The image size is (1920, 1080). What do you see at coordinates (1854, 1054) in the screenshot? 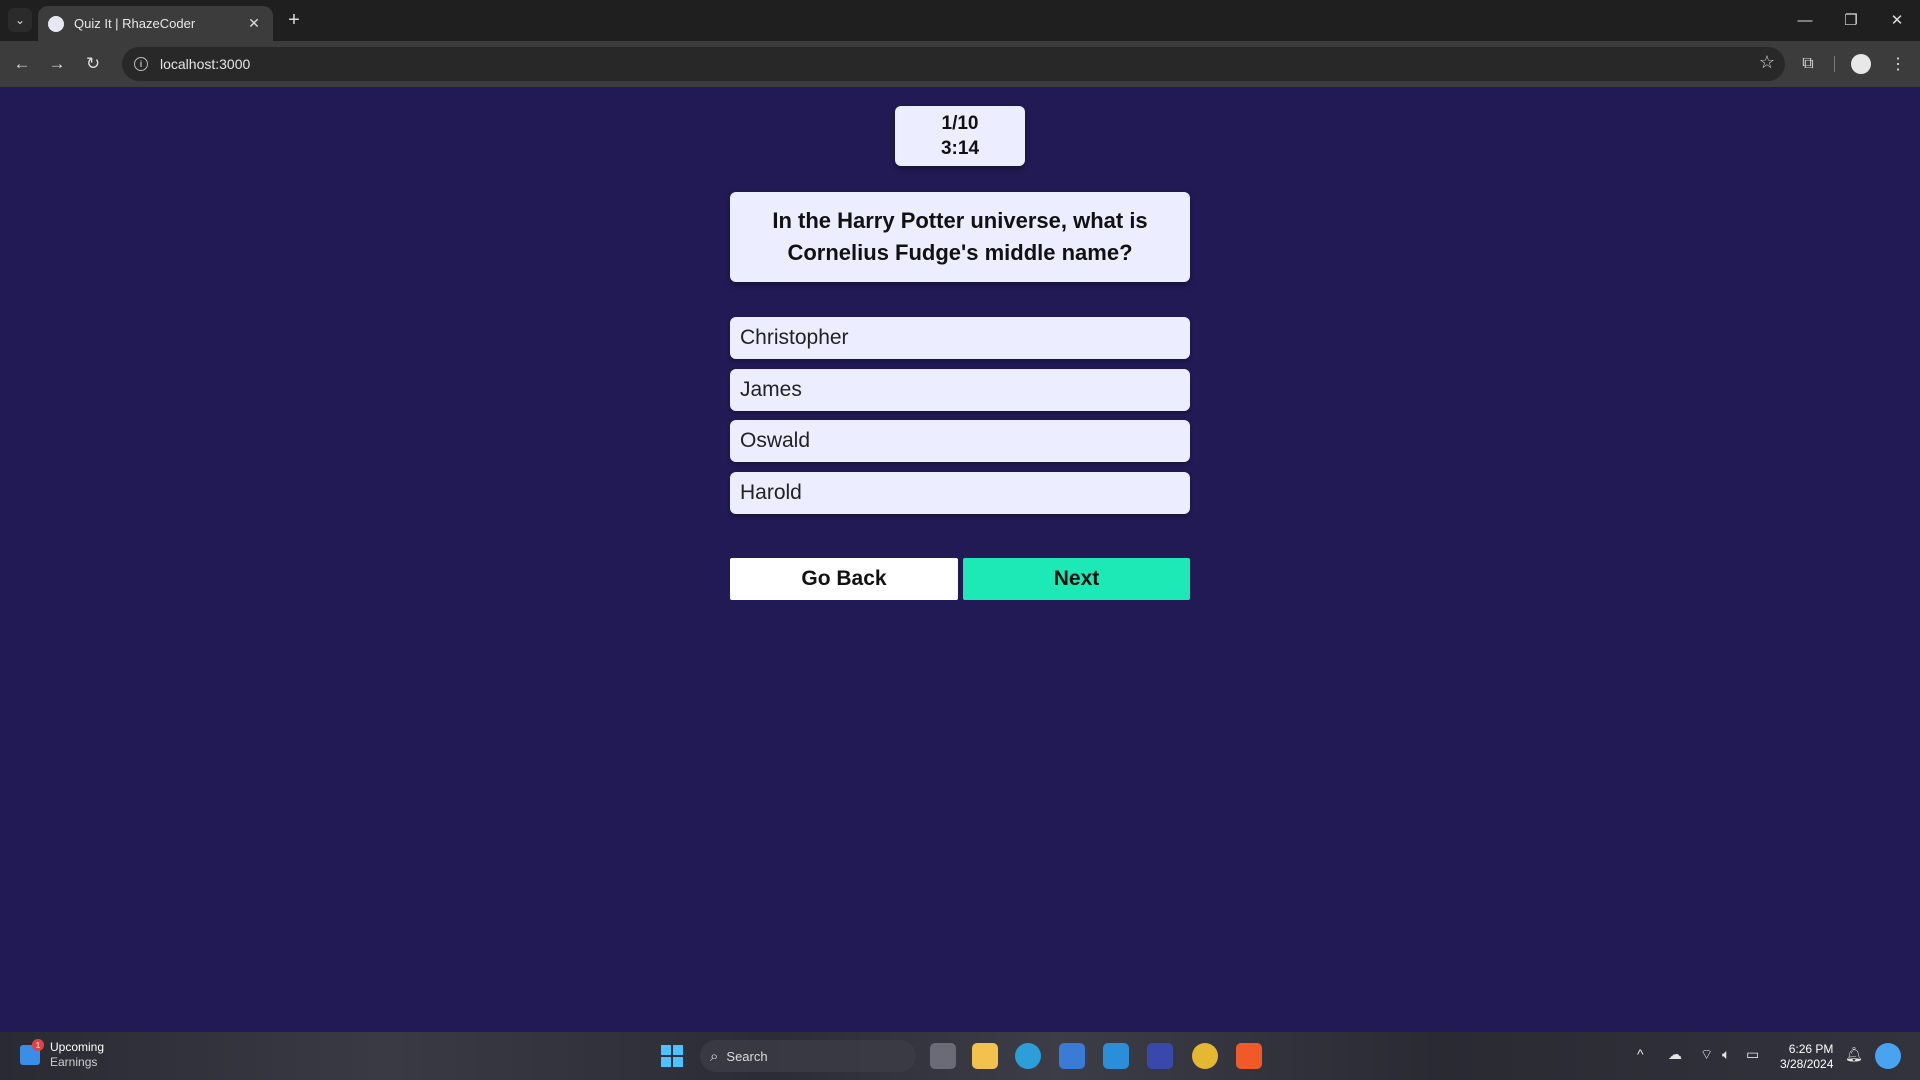
I see `notification-bell-icon: 🔔︎` at bounding box center [1854, 1054].